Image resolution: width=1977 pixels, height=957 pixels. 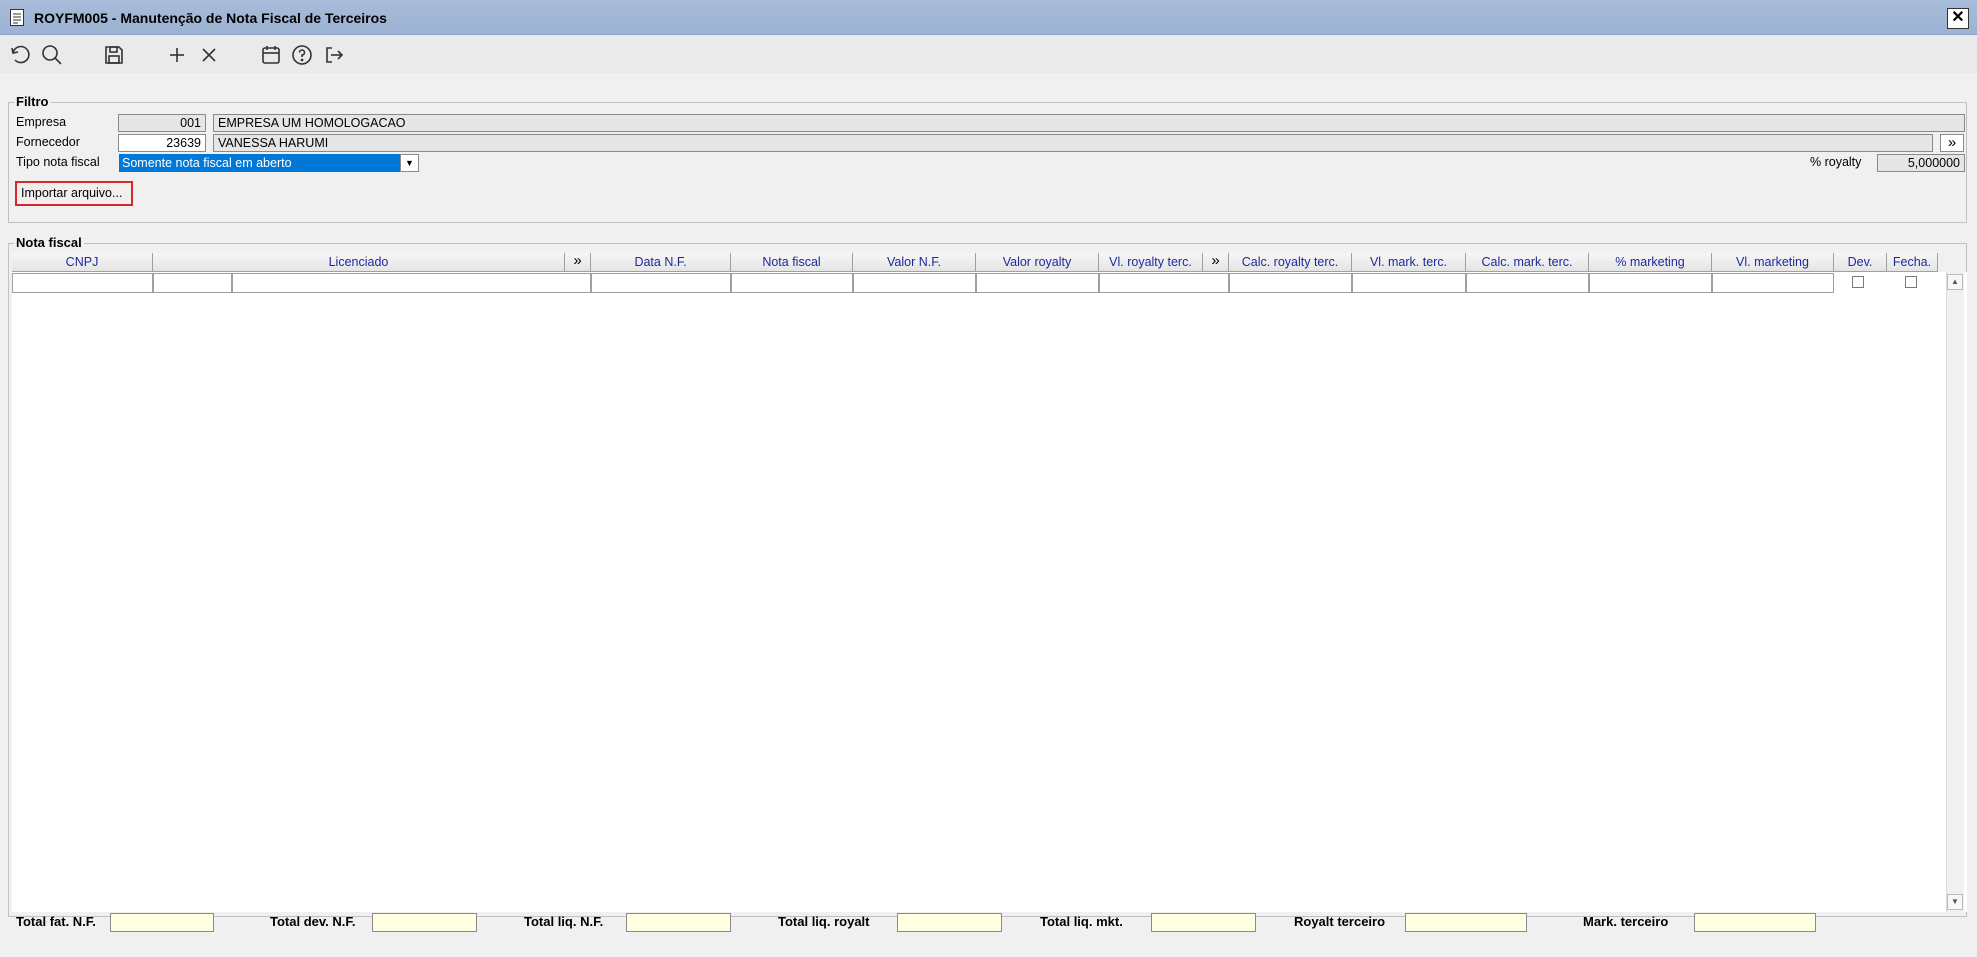 I want to click on royalty-expand-button: », so click(x=1216, y=262).